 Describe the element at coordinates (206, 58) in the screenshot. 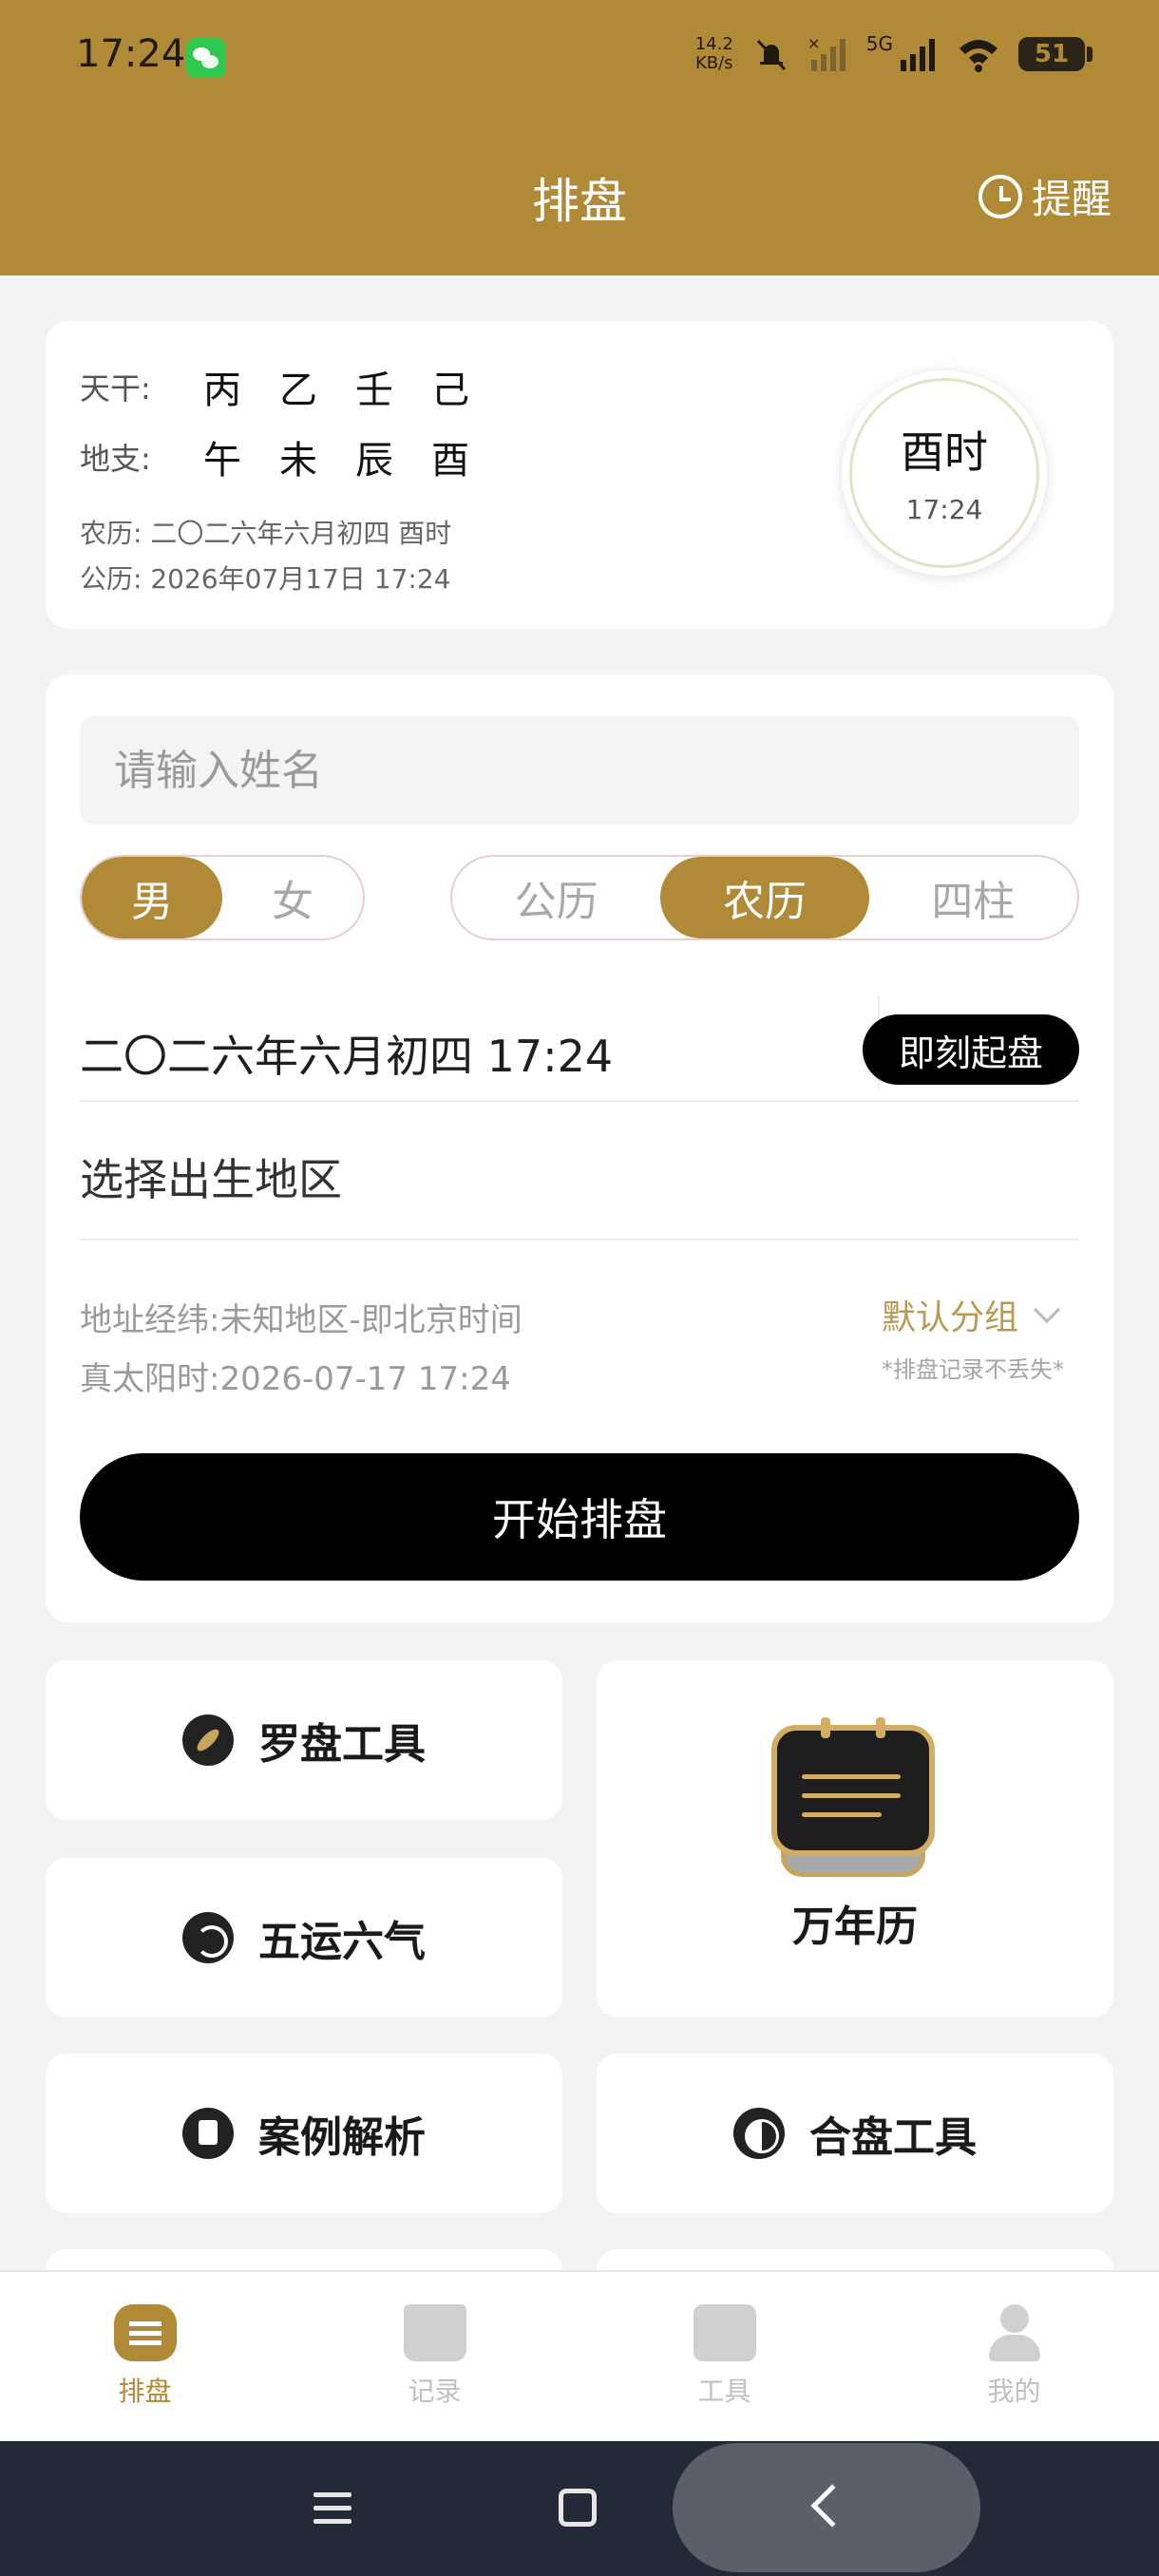

I see `wechat-notification-icon` at that location.